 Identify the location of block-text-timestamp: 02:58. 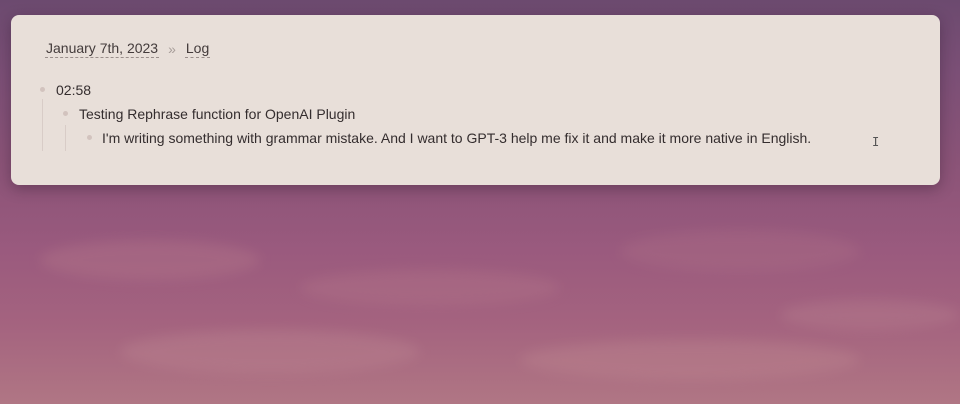
(73, 90).